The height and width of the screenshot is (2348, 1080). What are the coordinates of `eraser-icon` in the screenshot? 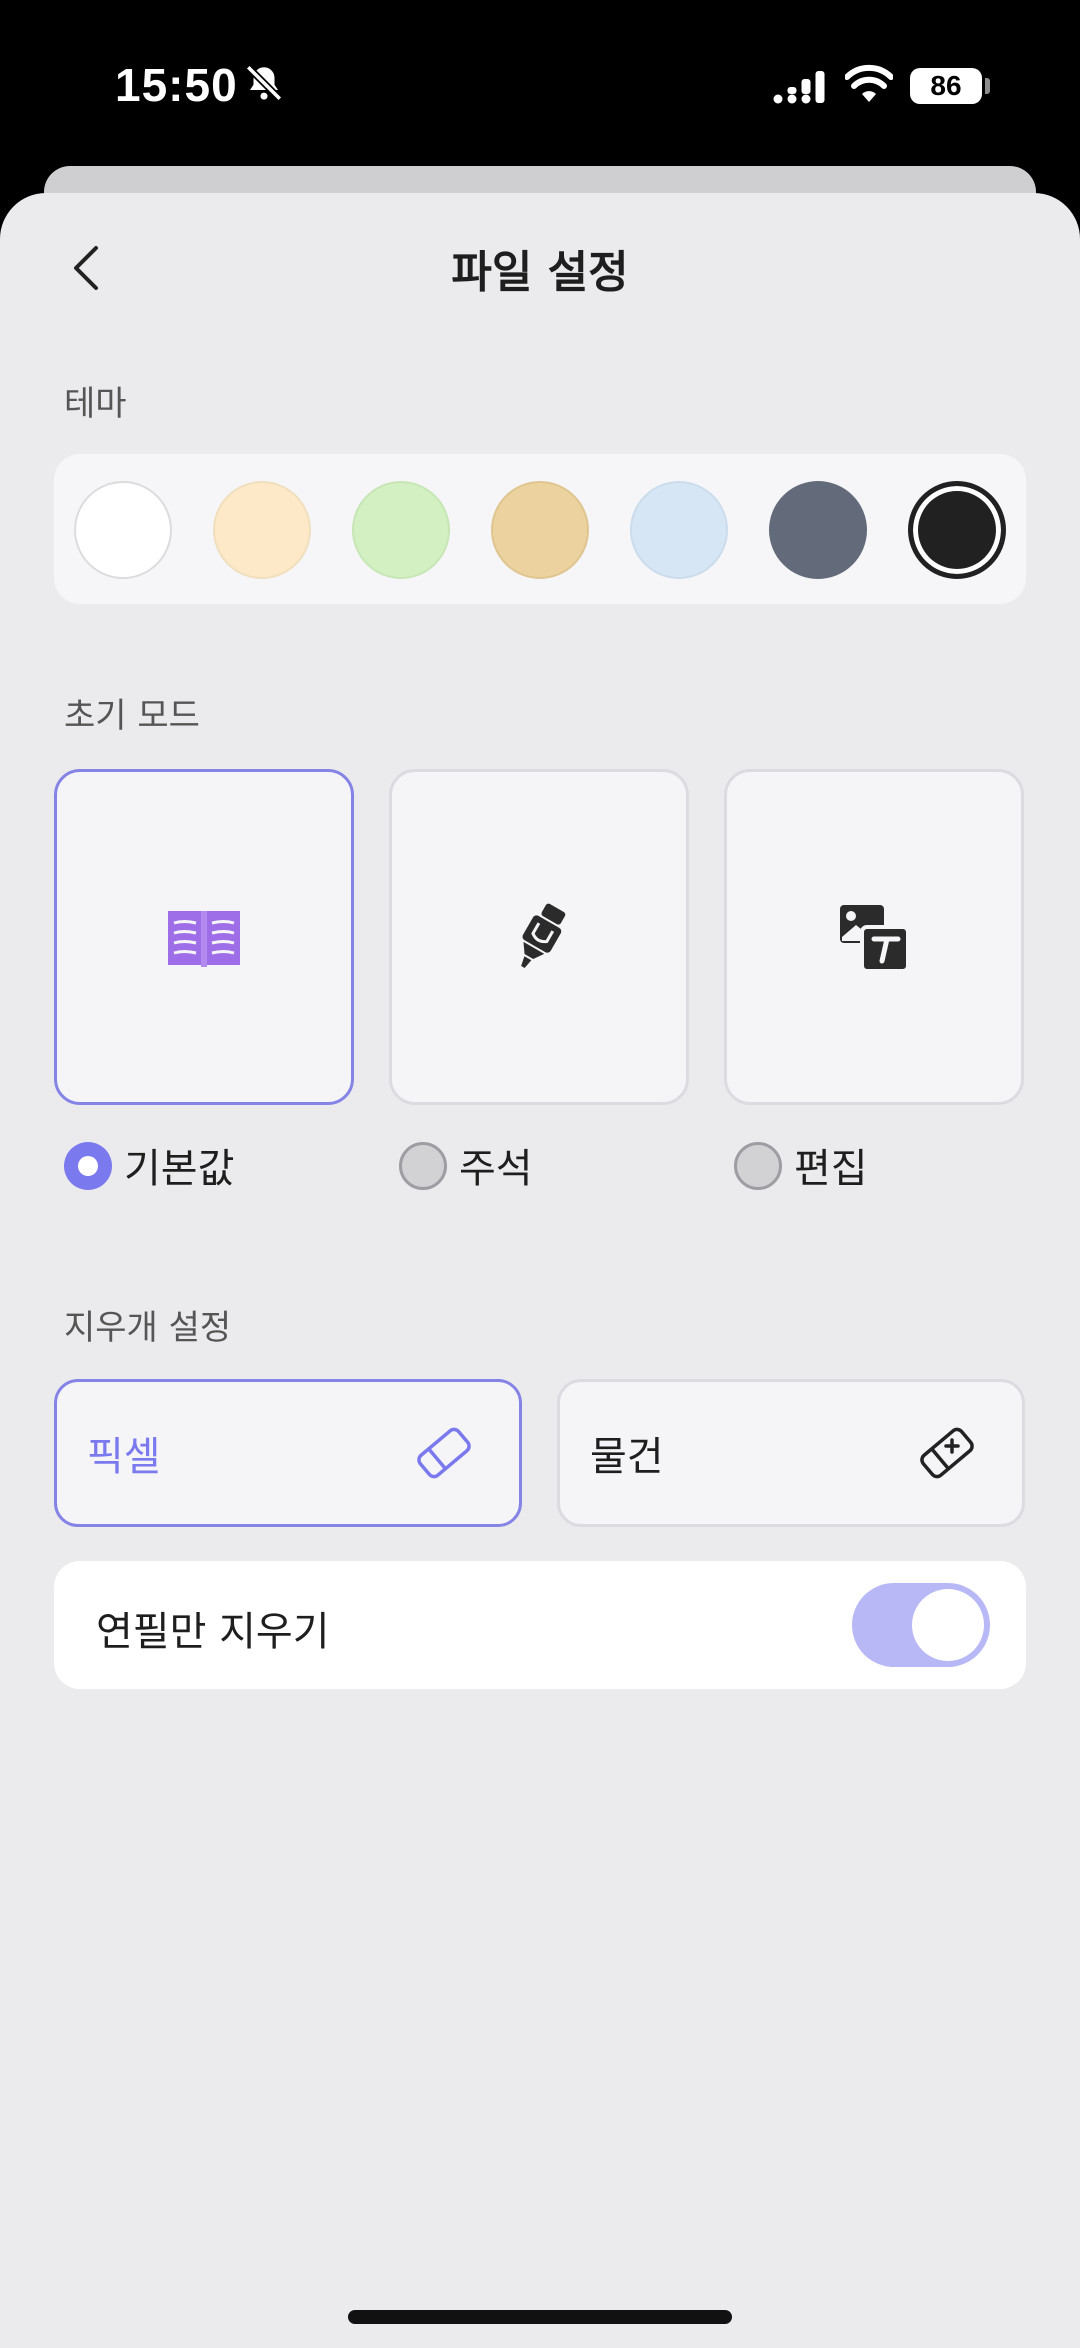 It's located at (444, 1453).